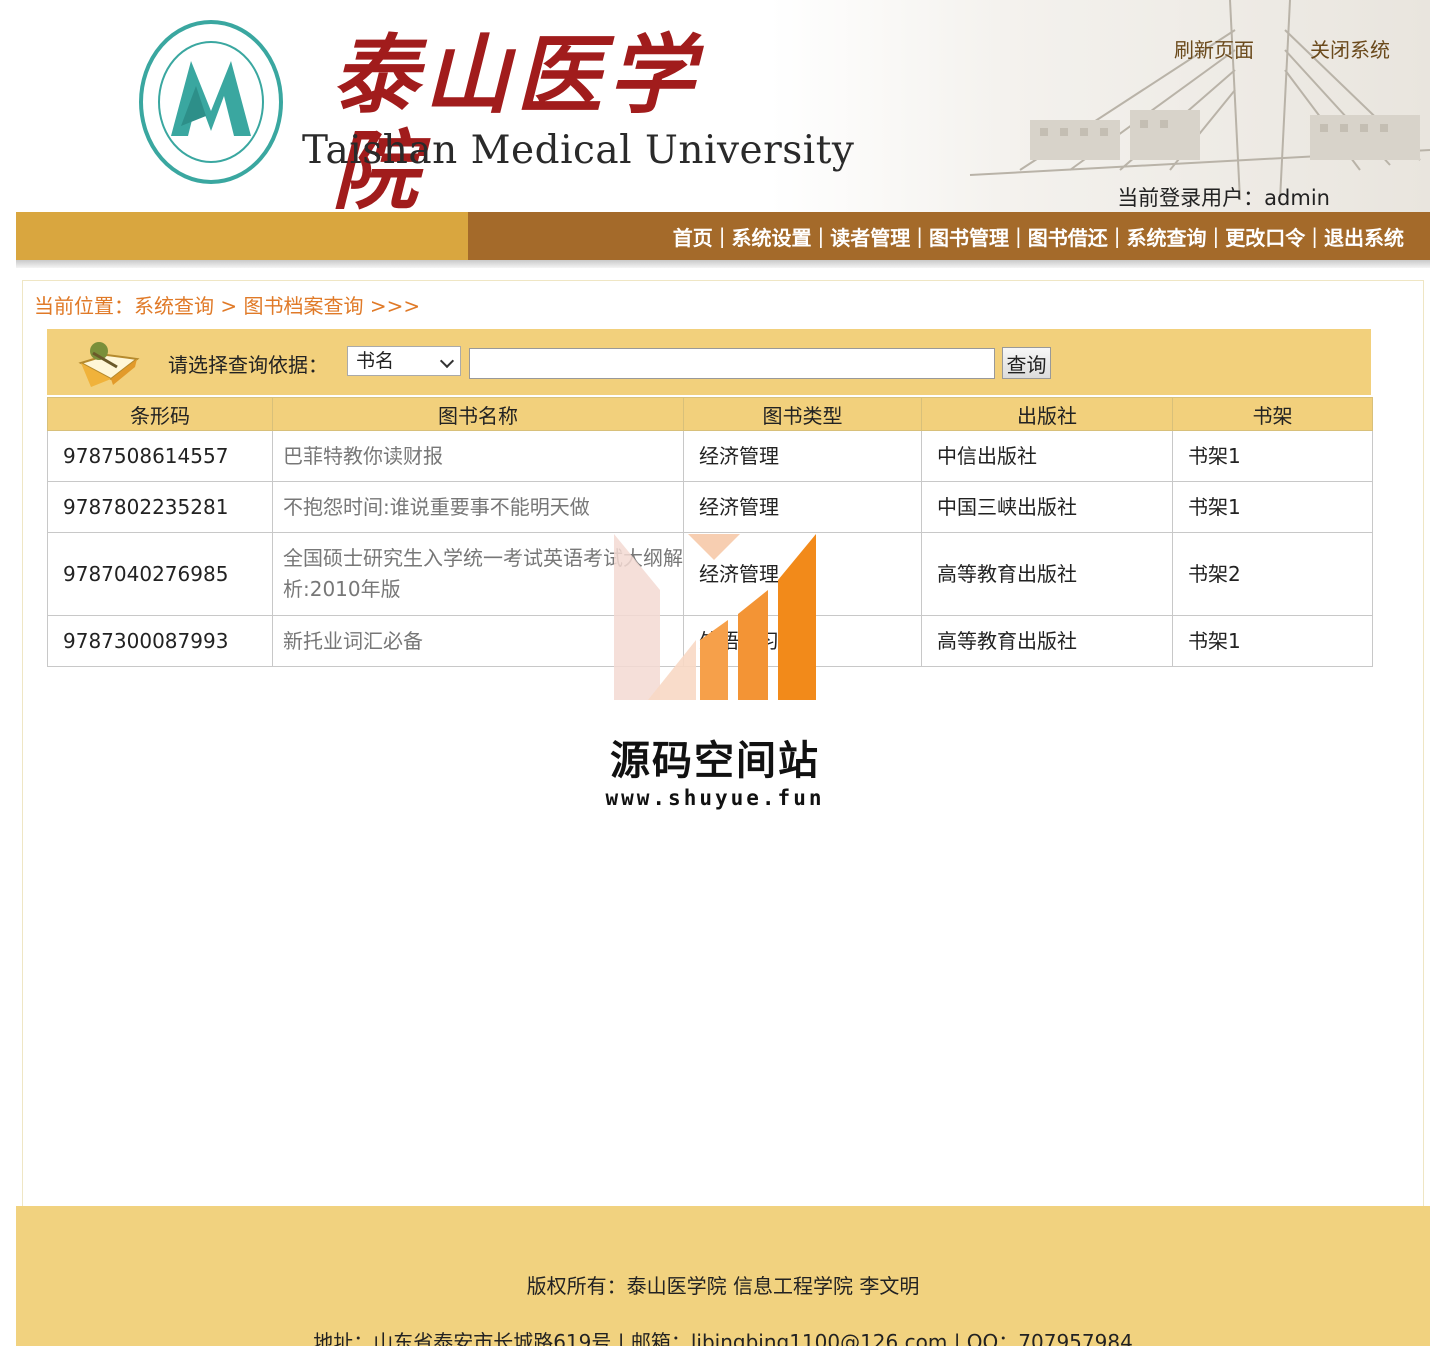 The image size is (1430, 1346). What do you see at coordinates (732, 363) in the screenshot?
I see `search-input` at bounding box center [732, 363].